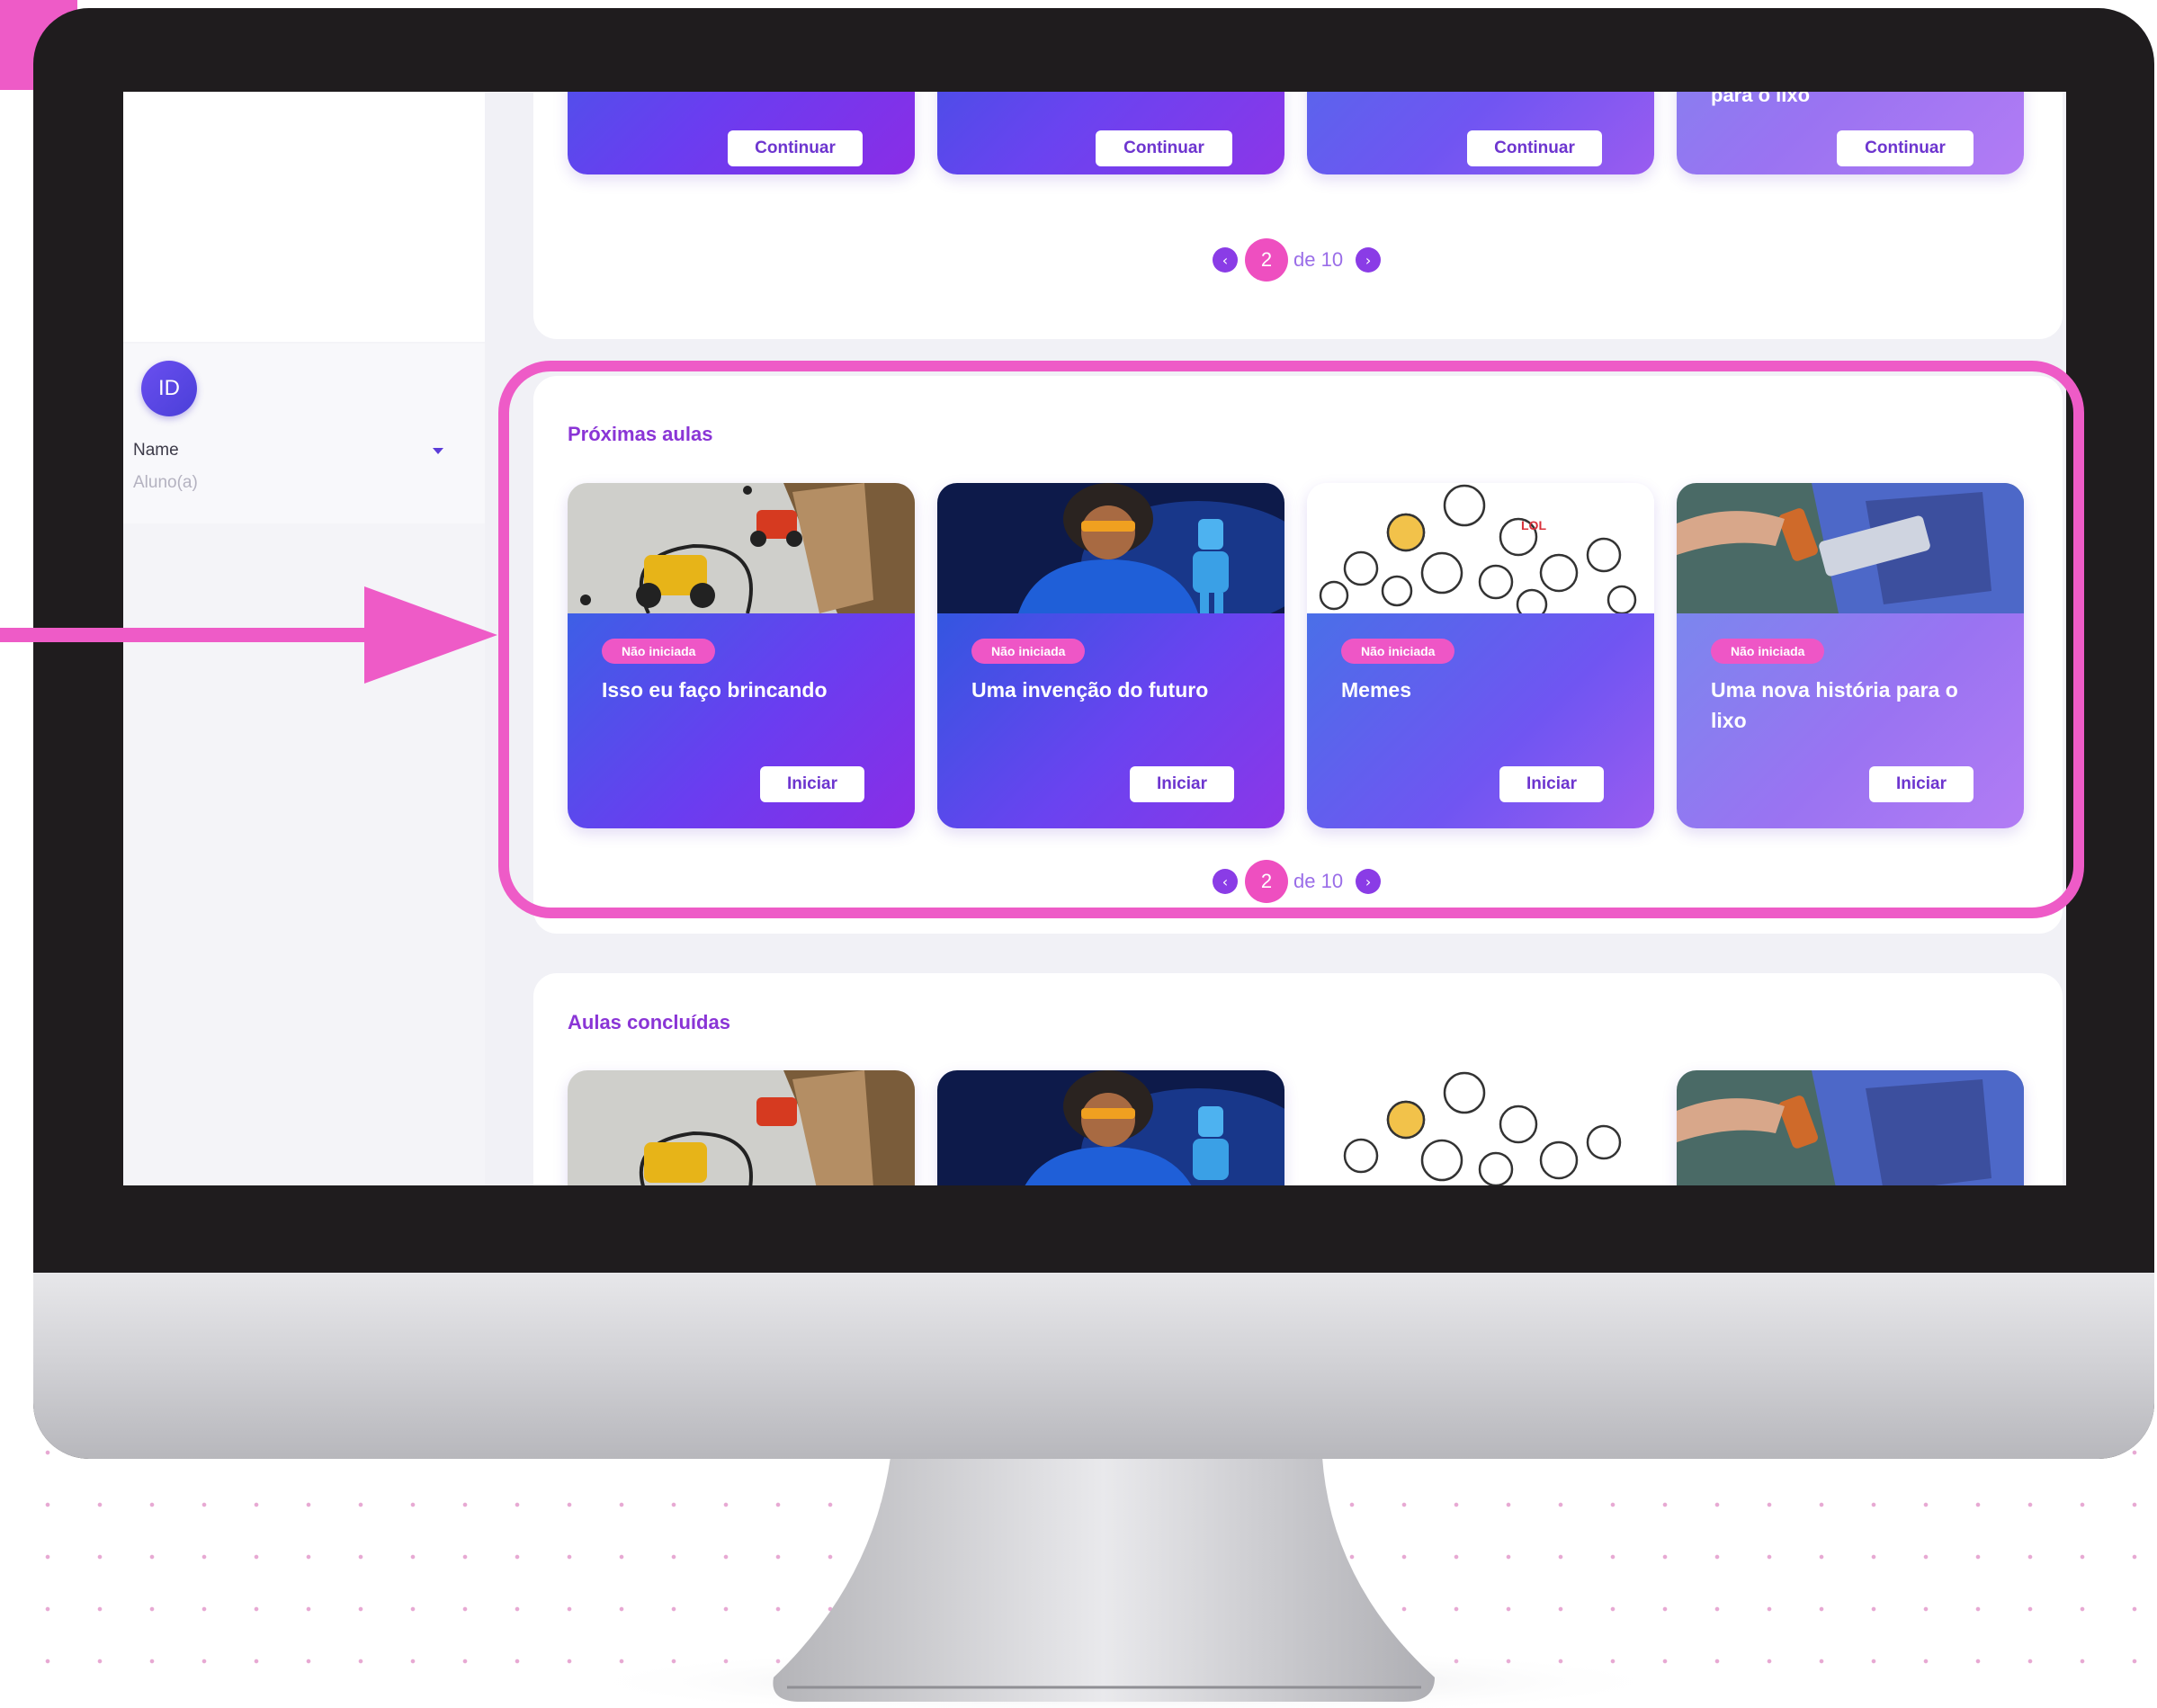  I want to click on monitor-chin, so click(1094, 1366).